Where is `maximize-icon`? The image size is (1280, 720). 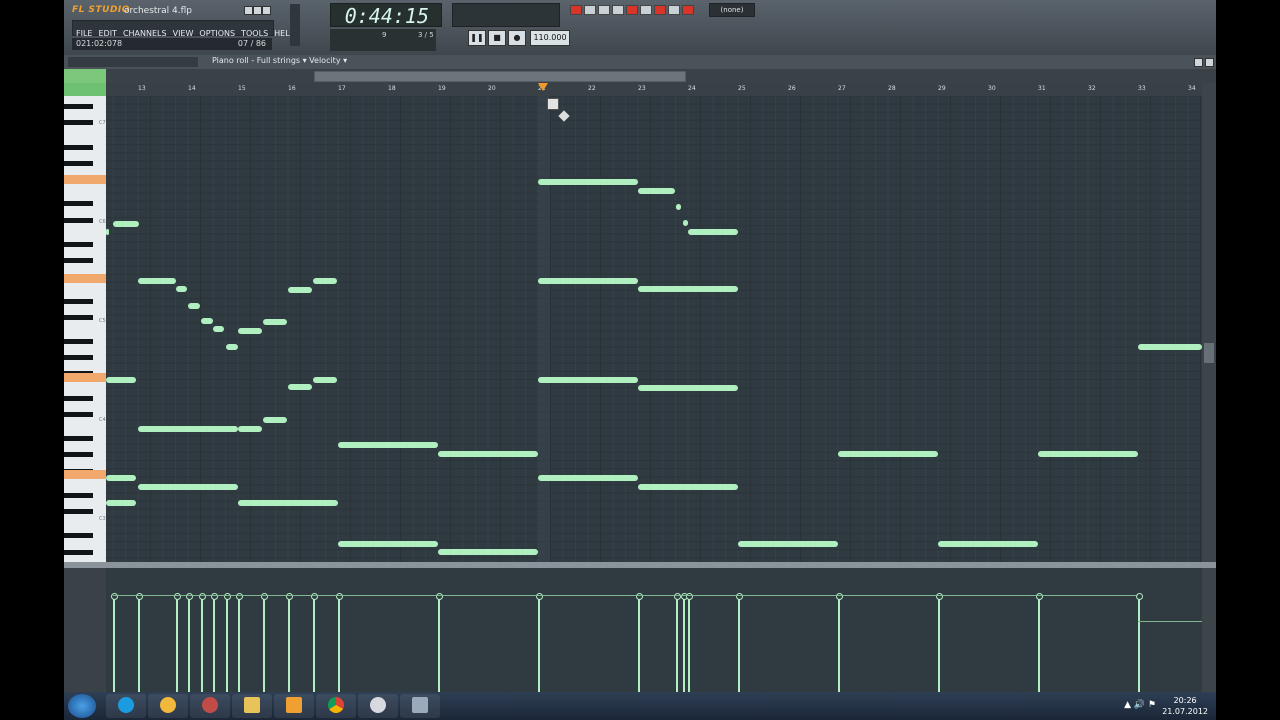 maximize-icon is located at coordinates (257, 10).